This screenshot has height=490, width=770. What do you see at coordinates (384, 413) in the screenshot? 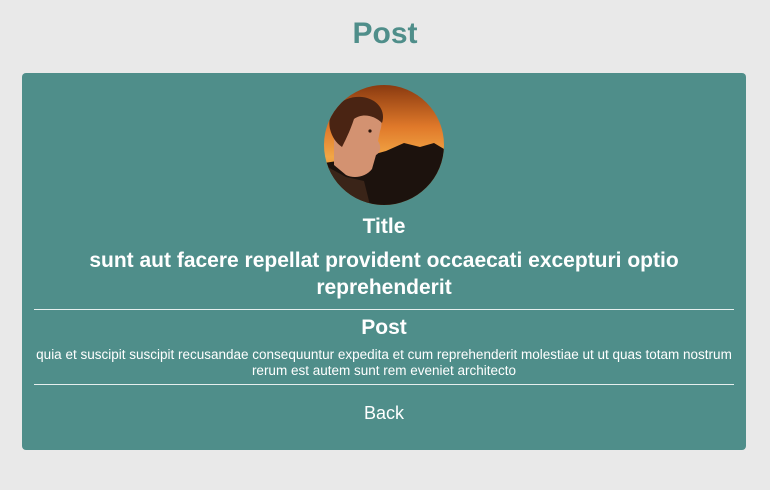
I see `back-button: Back` at bounding box center [384, 413].